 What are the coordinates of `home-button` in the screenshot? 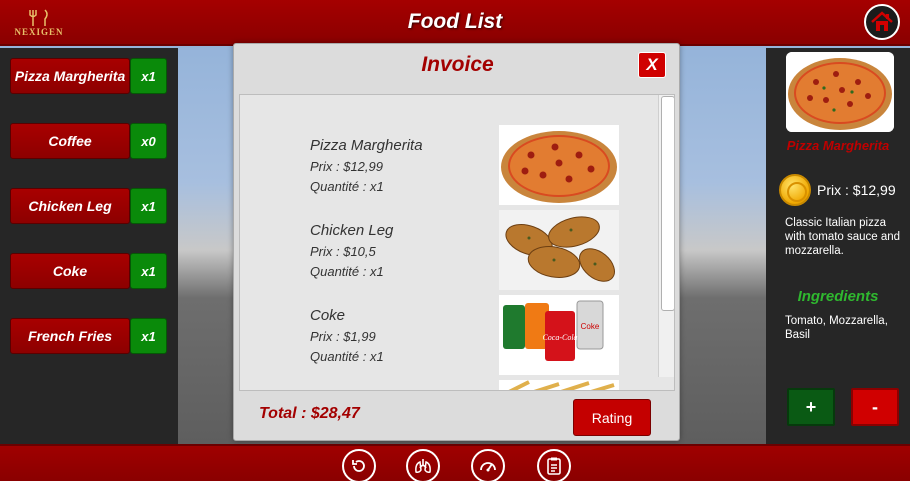 It's located at (882, 22).